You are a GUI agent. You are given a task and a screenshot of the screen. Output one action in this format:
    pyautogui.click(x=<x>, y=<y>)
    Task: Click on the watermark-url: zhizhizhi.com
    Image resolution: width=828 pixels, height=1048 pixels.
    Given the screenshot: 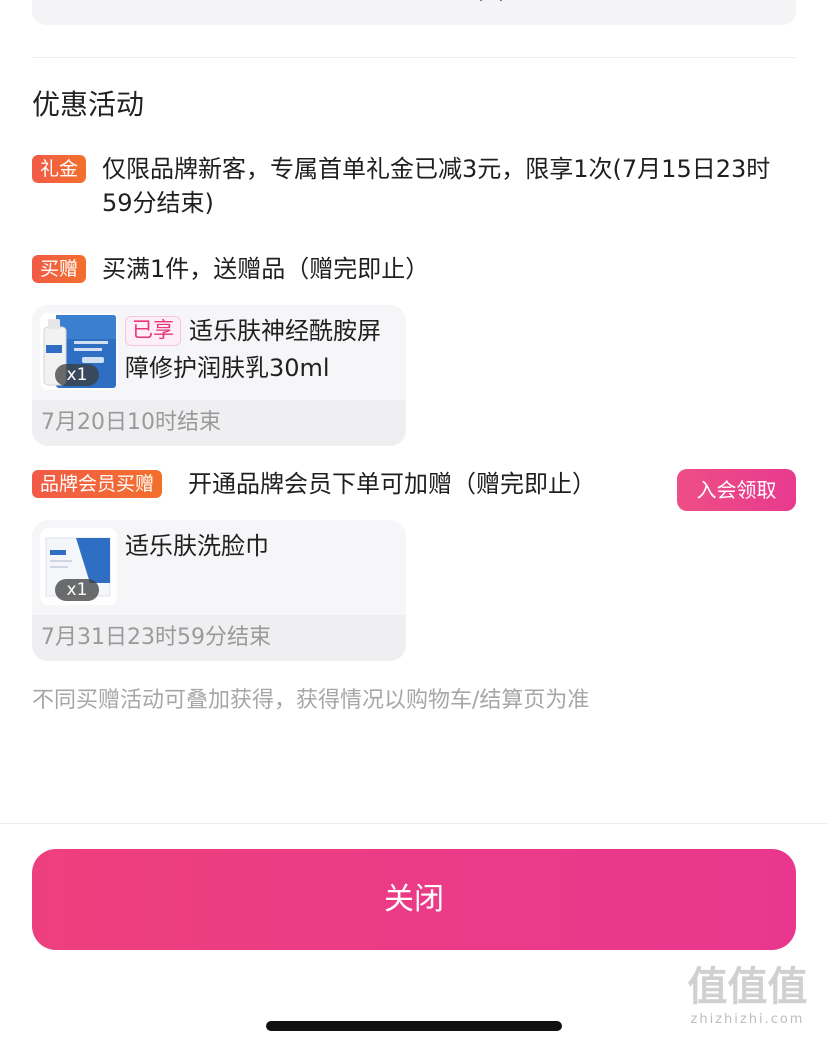 What is the action you would take?
    pyautogui.click(x=747, y=1019)
    